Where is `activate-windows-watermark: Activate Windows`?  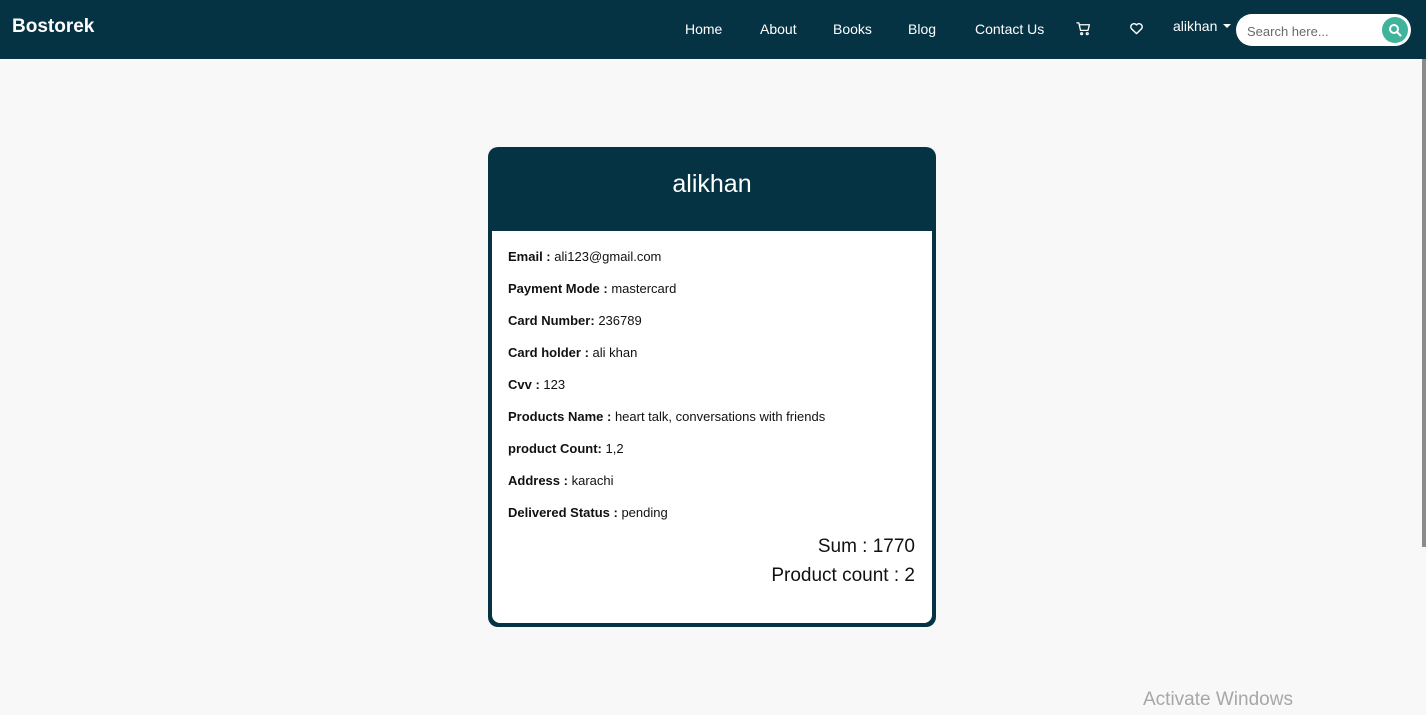
activate-windows-watermark: Activate Windows is located at coordinates (1218, 699).